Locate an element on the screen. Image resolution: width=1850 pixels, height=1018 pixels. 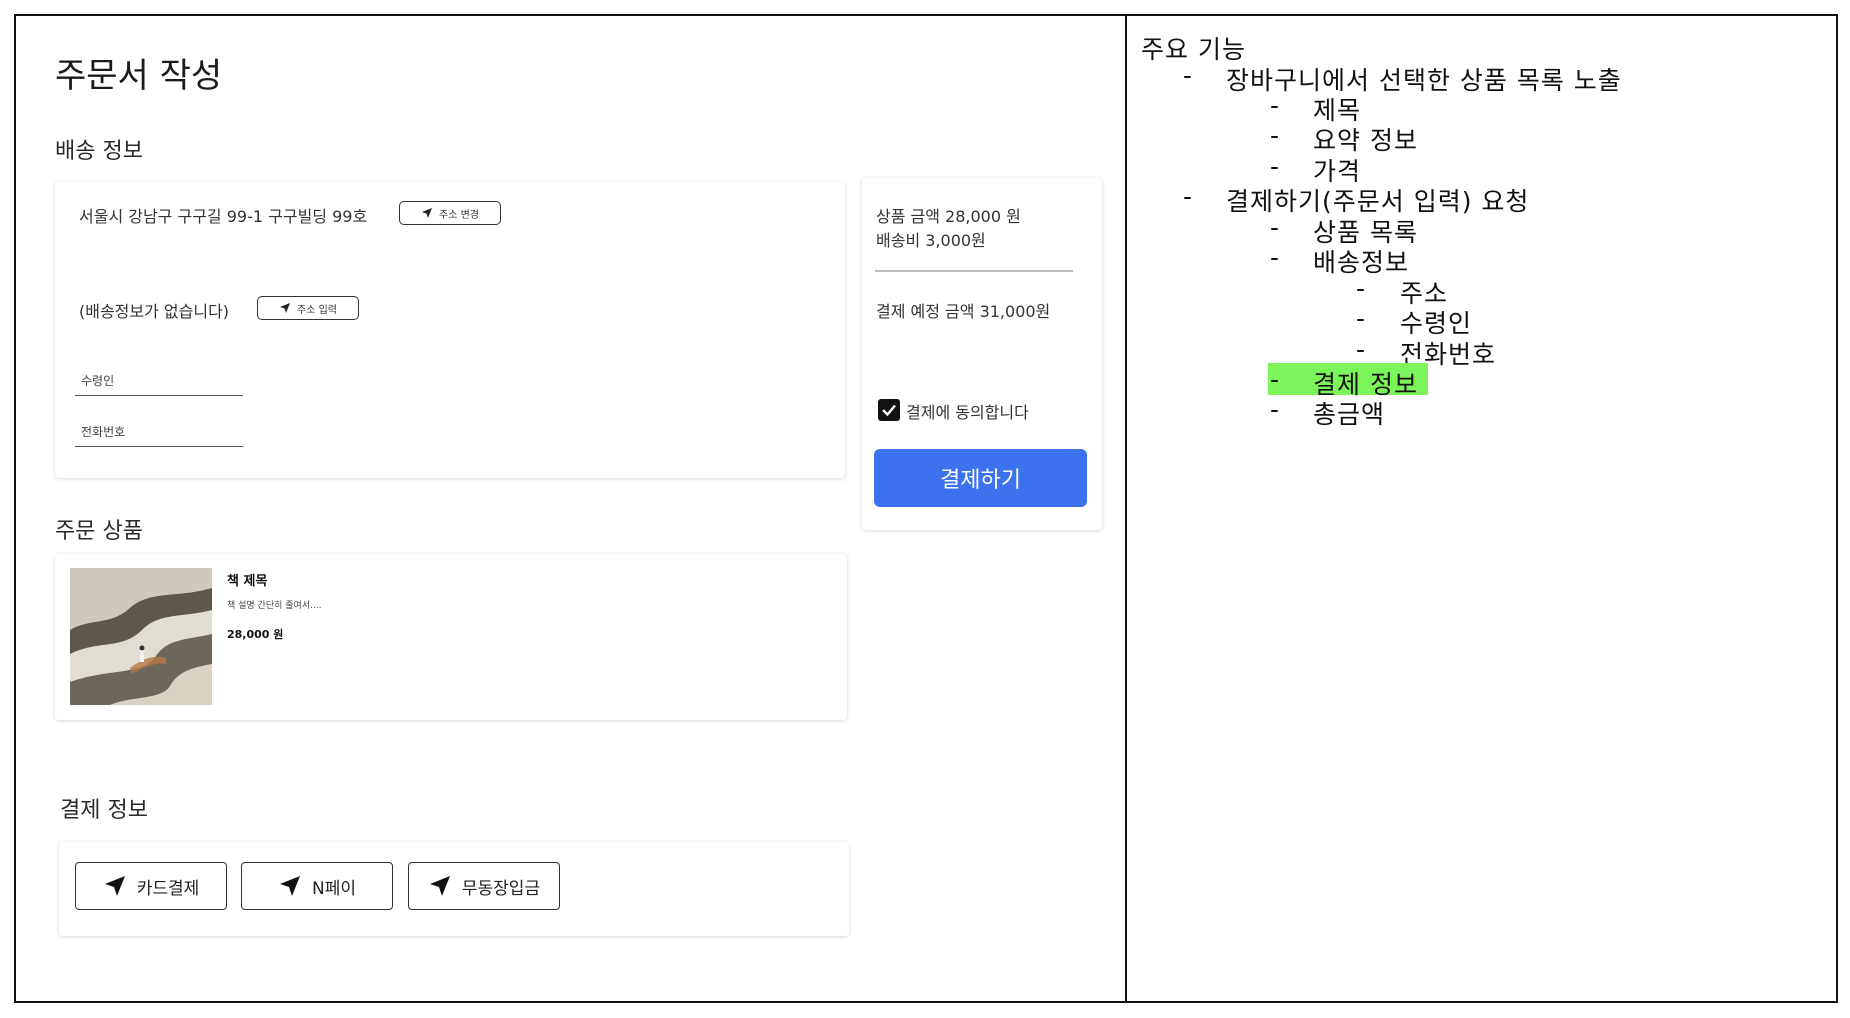
bank-transfer-label: 무동장입금 is located at coordinates (501, 888).